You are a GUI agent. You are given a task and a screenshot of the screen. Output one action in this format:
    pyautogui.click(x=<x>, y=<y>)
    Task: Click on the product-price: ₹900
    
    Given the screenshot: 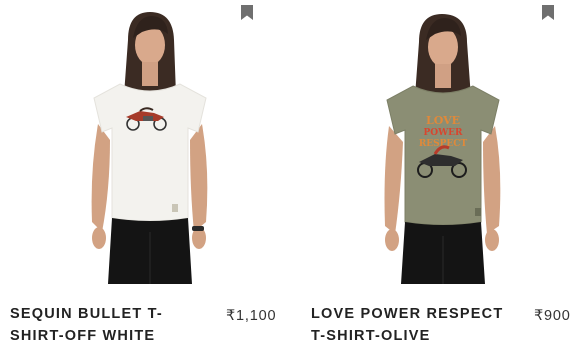 What is the action you would take?
    pyautogui.click(x=552, y=316)
    